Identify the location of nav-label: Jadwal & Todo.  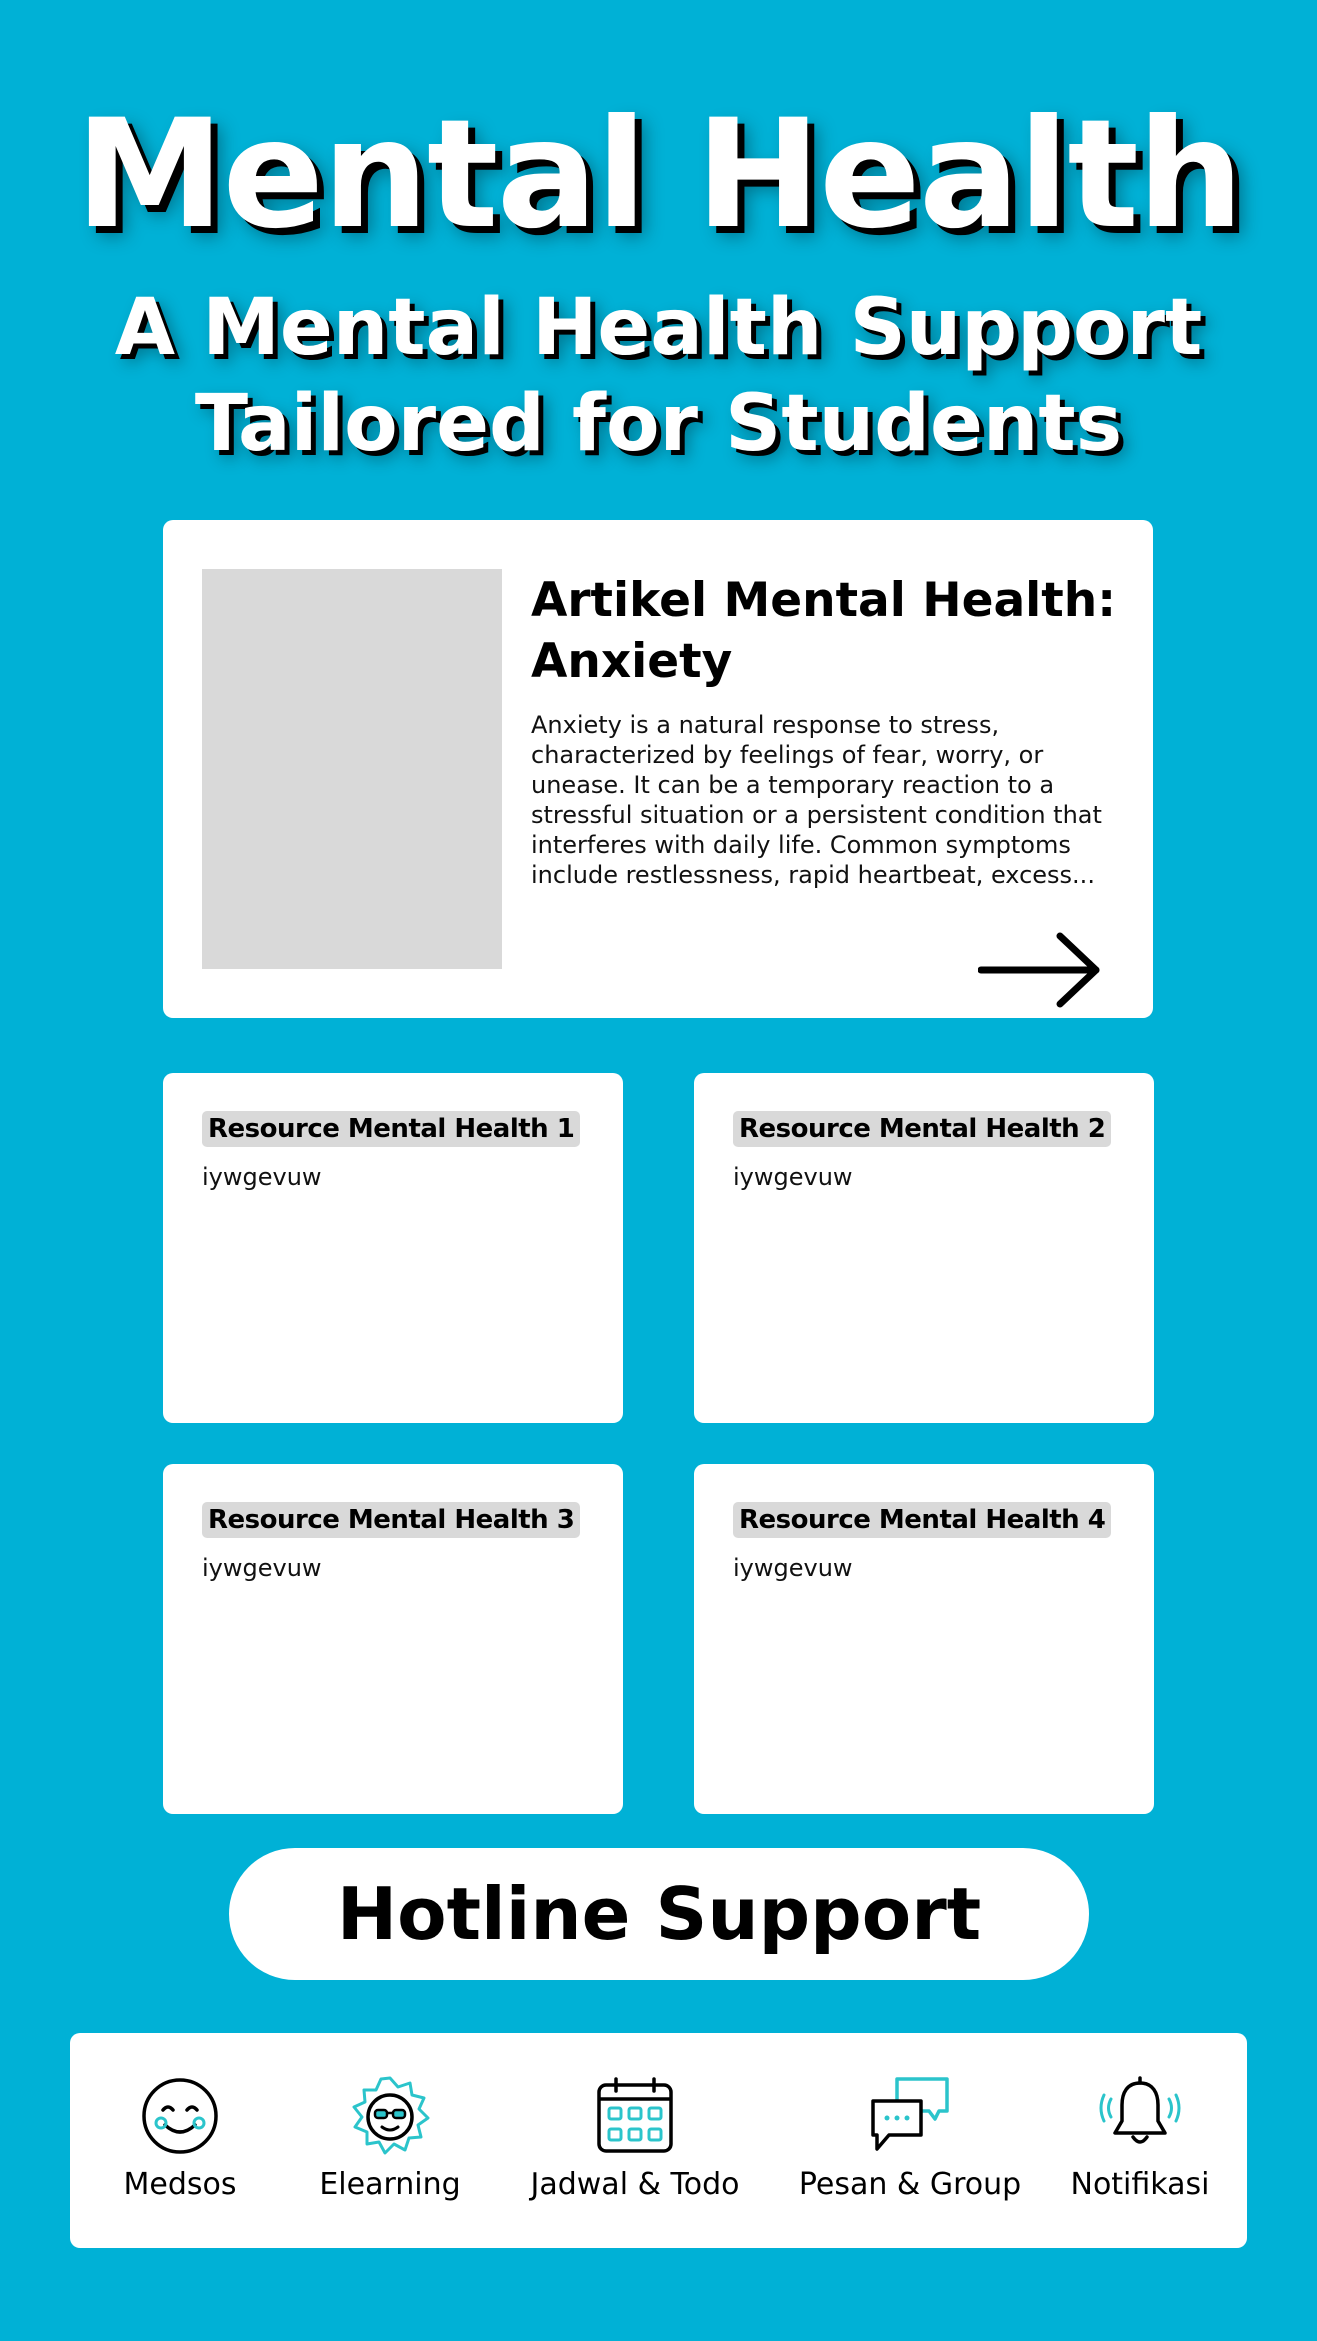
(635, 2184).